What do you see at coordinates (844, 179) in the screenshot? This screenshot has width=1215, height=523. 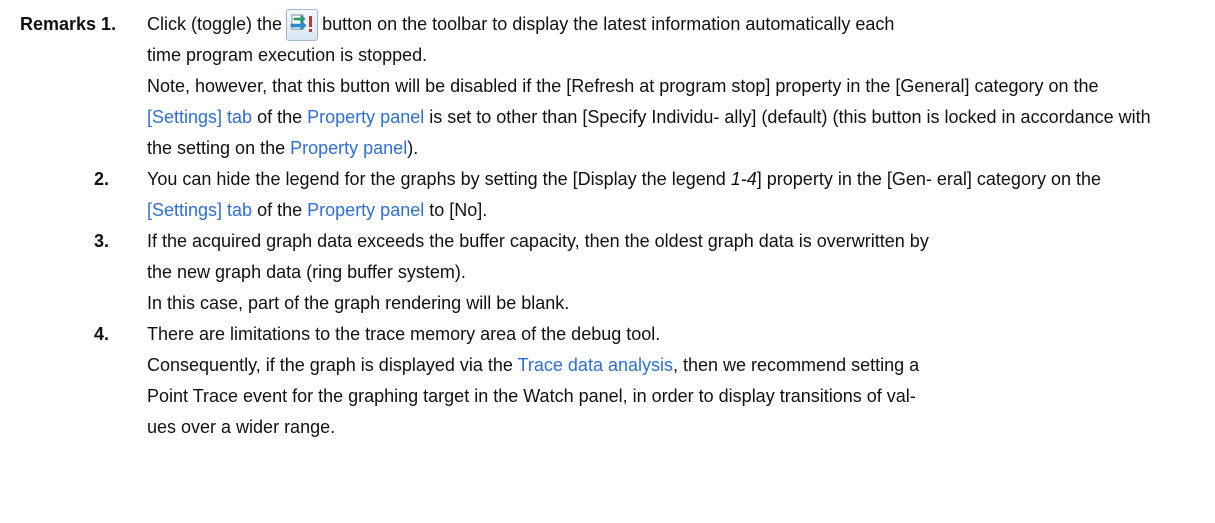 I see `remark-2-segment: ] property in the [Gen-` at bounding box center [844, 179].